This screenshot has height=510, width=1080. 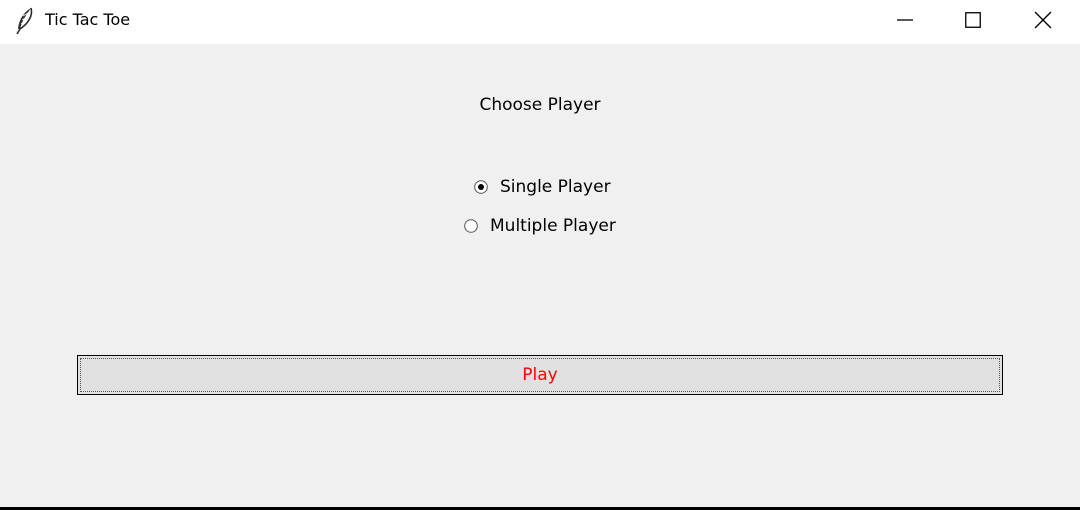 I want to click on single-player-radio: Single Player, so click(x=542, y=187).